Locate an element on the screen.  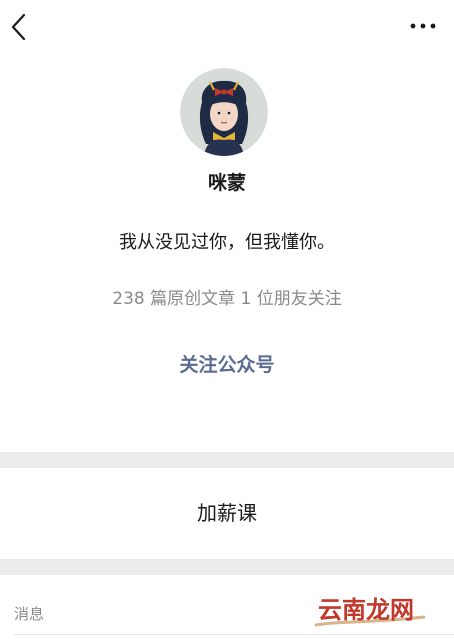
more-dots-icon is located at coordinates (423, 26).